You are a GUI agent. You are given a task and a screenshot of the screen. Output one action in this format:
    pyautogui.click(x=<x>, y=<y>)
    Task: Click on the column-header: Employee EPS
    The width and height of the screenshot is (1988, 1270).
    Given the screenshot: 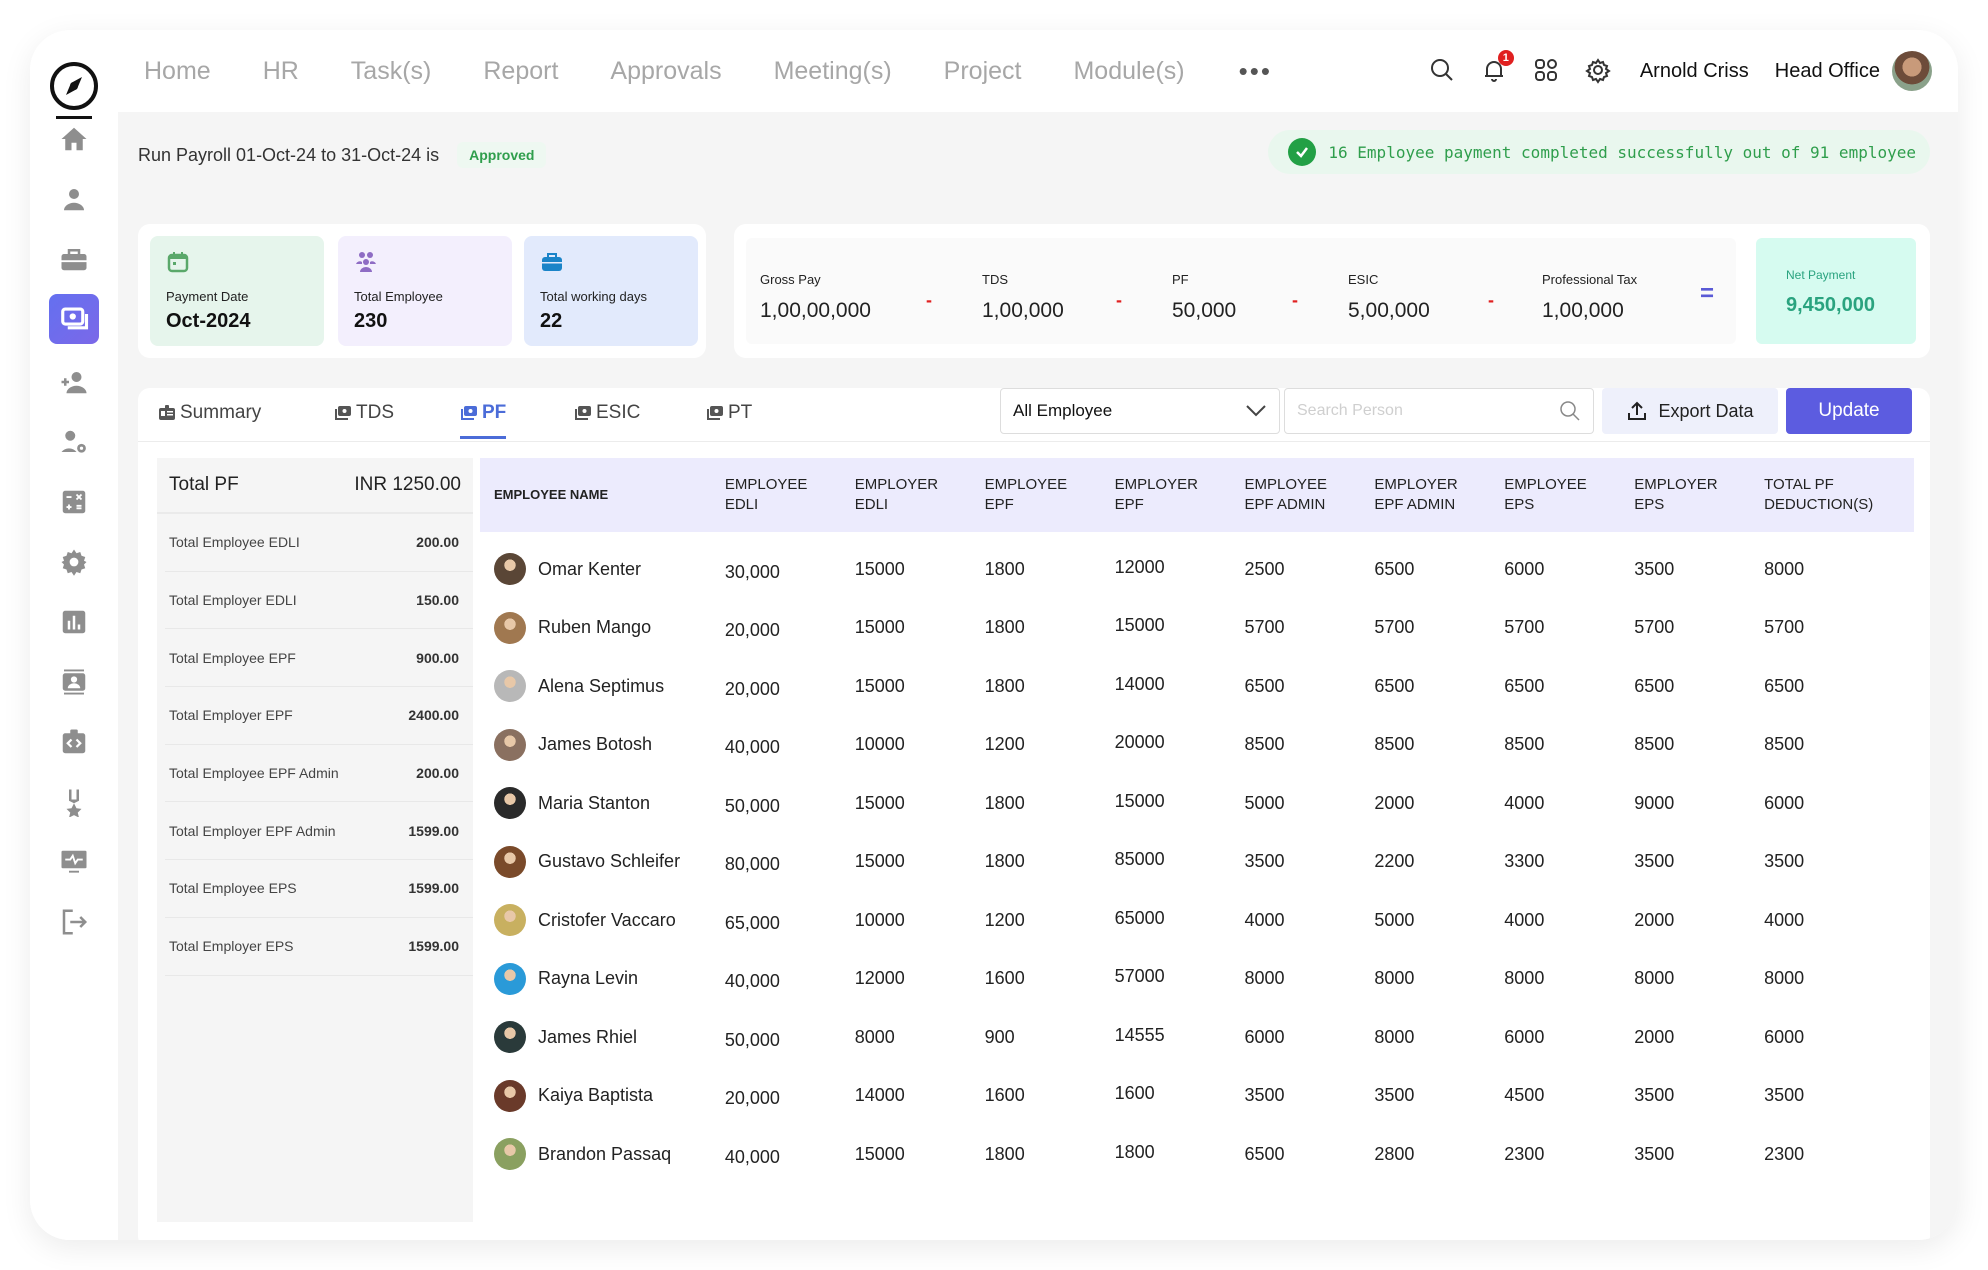 What is the action you would take?
    pyautogui.click(x=1569, y=495)
    